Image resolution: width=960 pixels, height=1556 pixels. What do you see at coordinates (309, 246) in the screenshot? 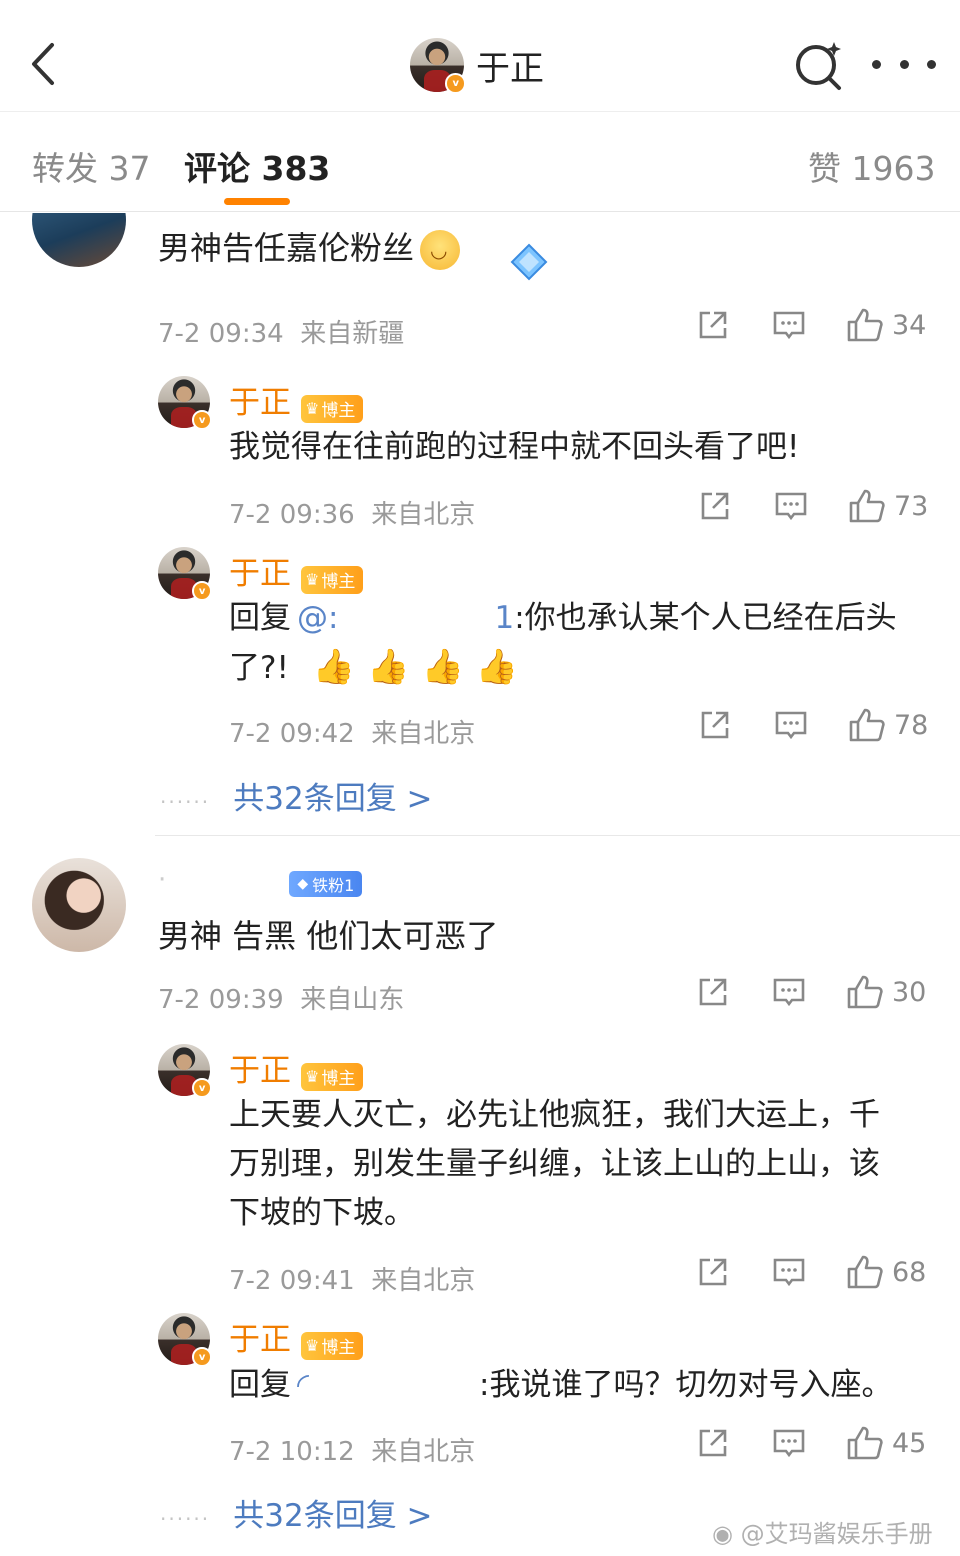
I see `comment-text: 男神告任嘉伦粉丝` at bounding box center [309, 246].